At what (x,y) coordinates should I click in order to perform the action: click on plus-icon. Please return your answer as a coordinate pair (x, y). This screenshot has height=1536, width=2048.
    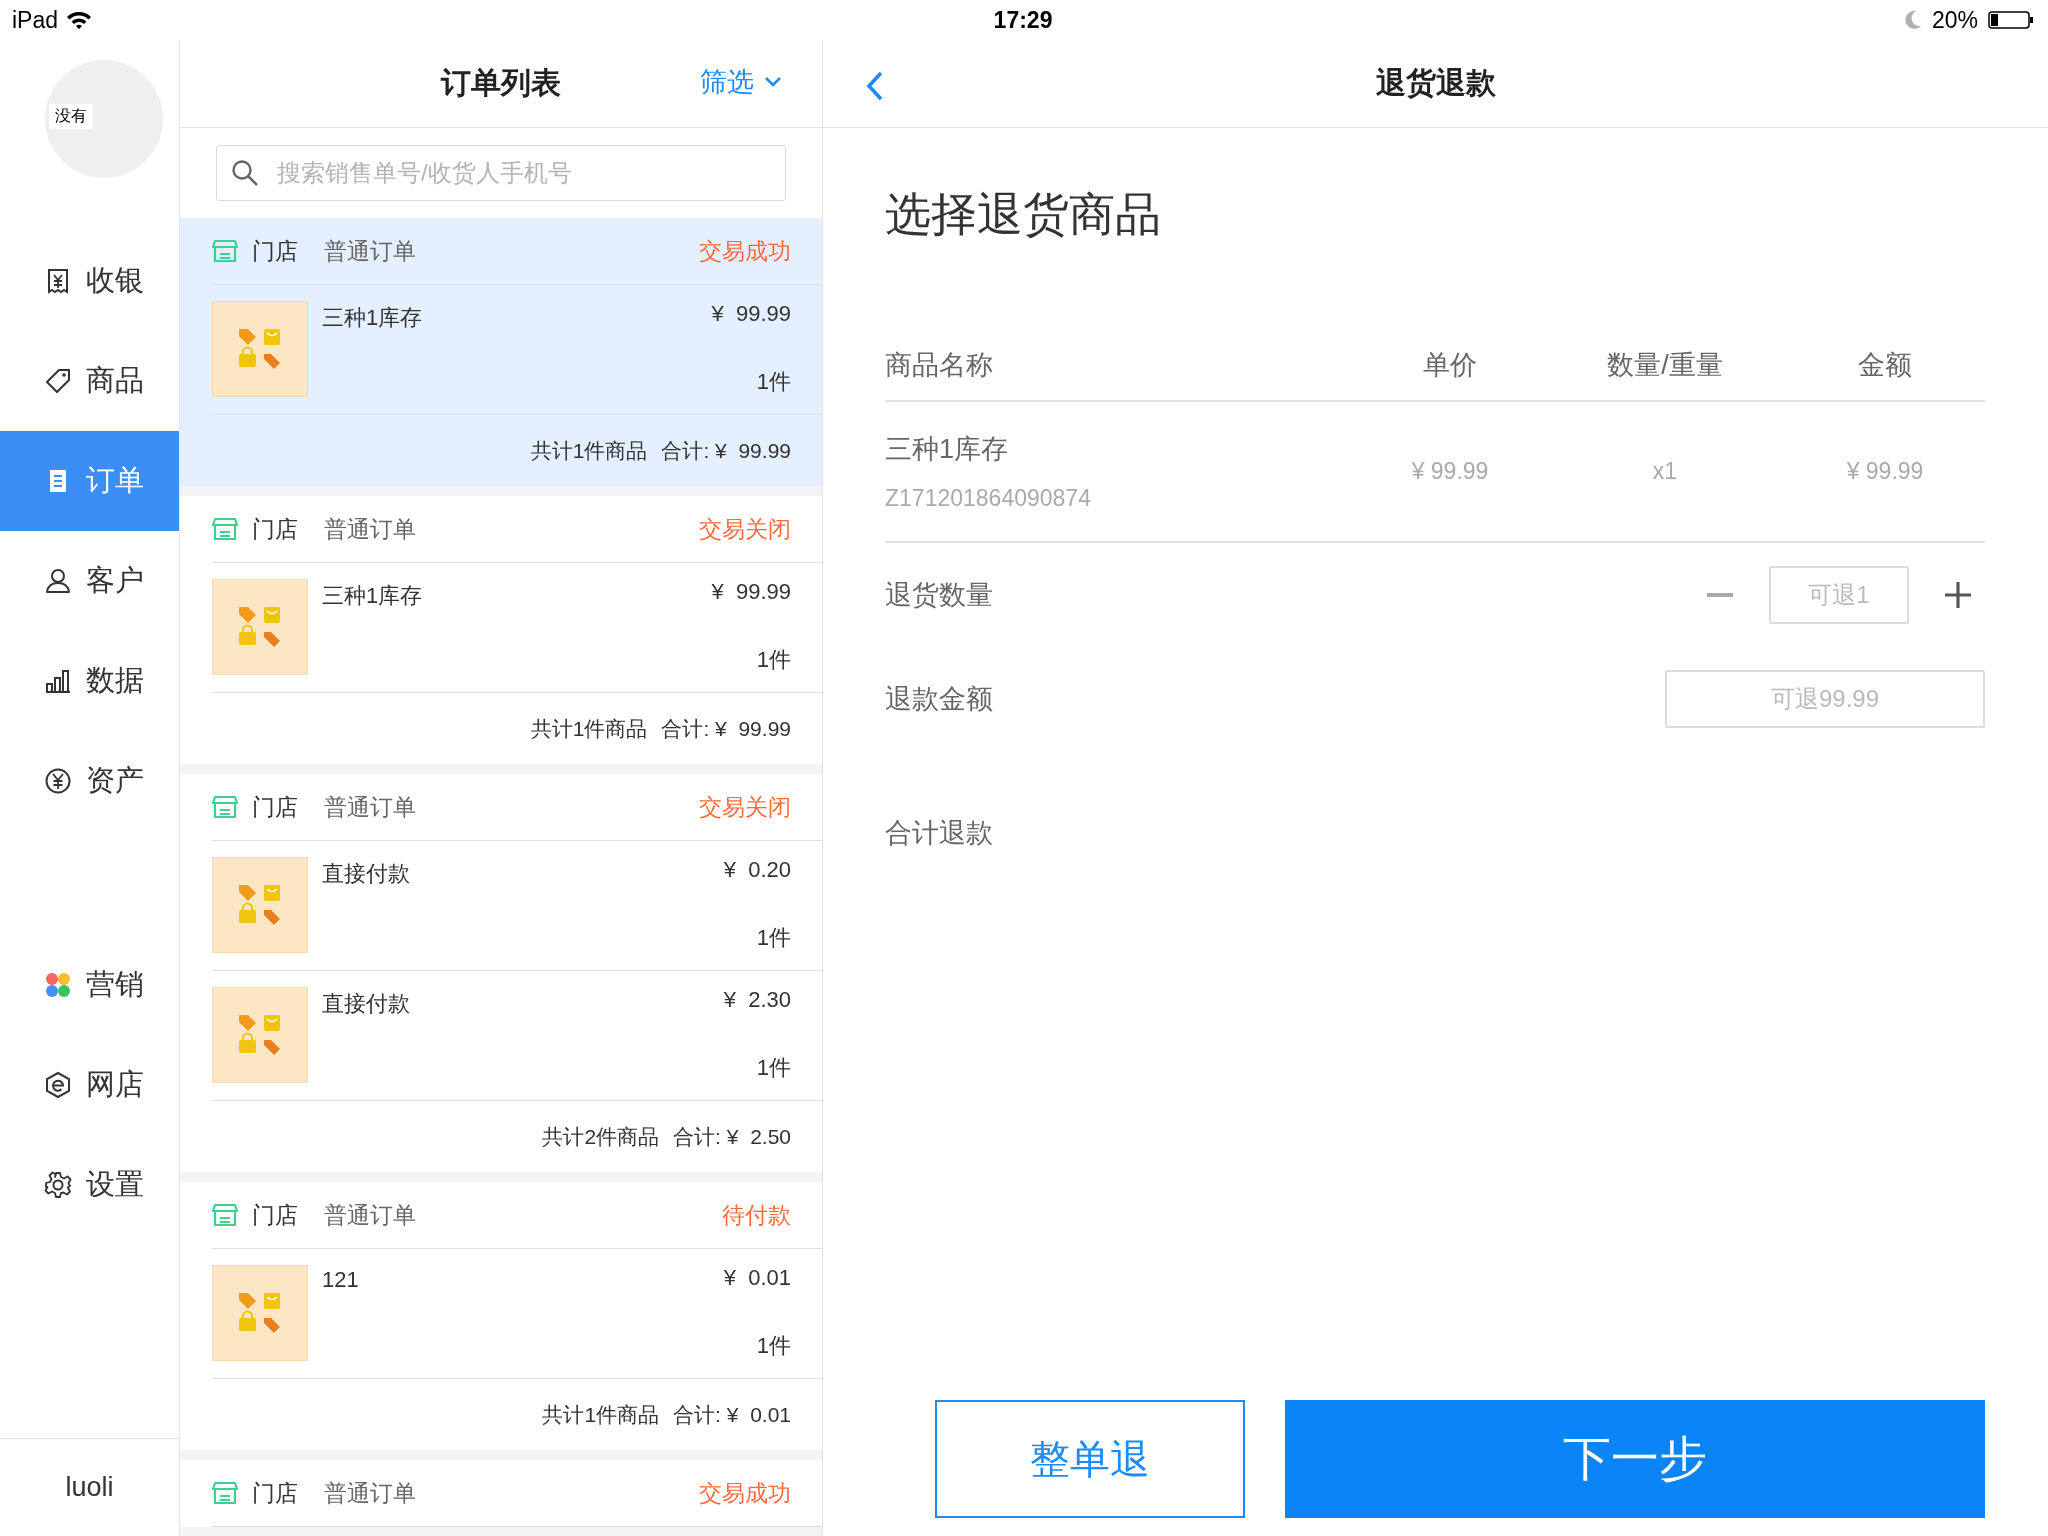
    Looking at the image, I should click on (1958, 595).